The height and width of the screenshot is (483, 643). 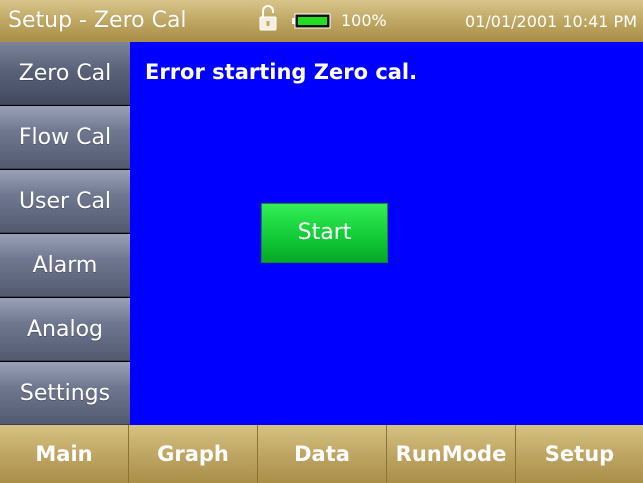 What do you see at coordinates (324, 233) in the screenshot?
I see `start-button: Start` at bounding box center [324, 233].